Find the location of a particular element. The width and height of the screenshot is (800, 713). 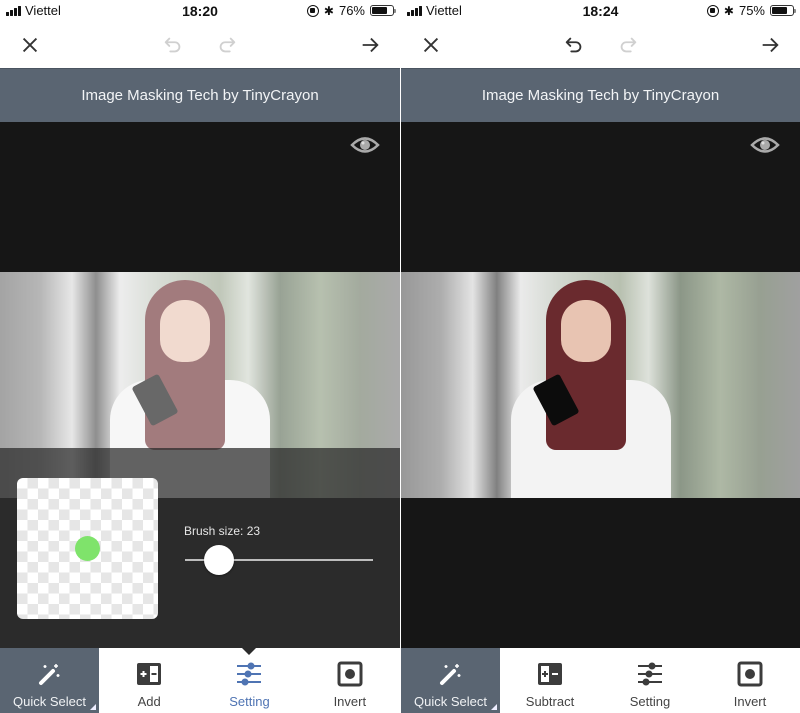

tool-add: Add is located at coordinates (149, 680).